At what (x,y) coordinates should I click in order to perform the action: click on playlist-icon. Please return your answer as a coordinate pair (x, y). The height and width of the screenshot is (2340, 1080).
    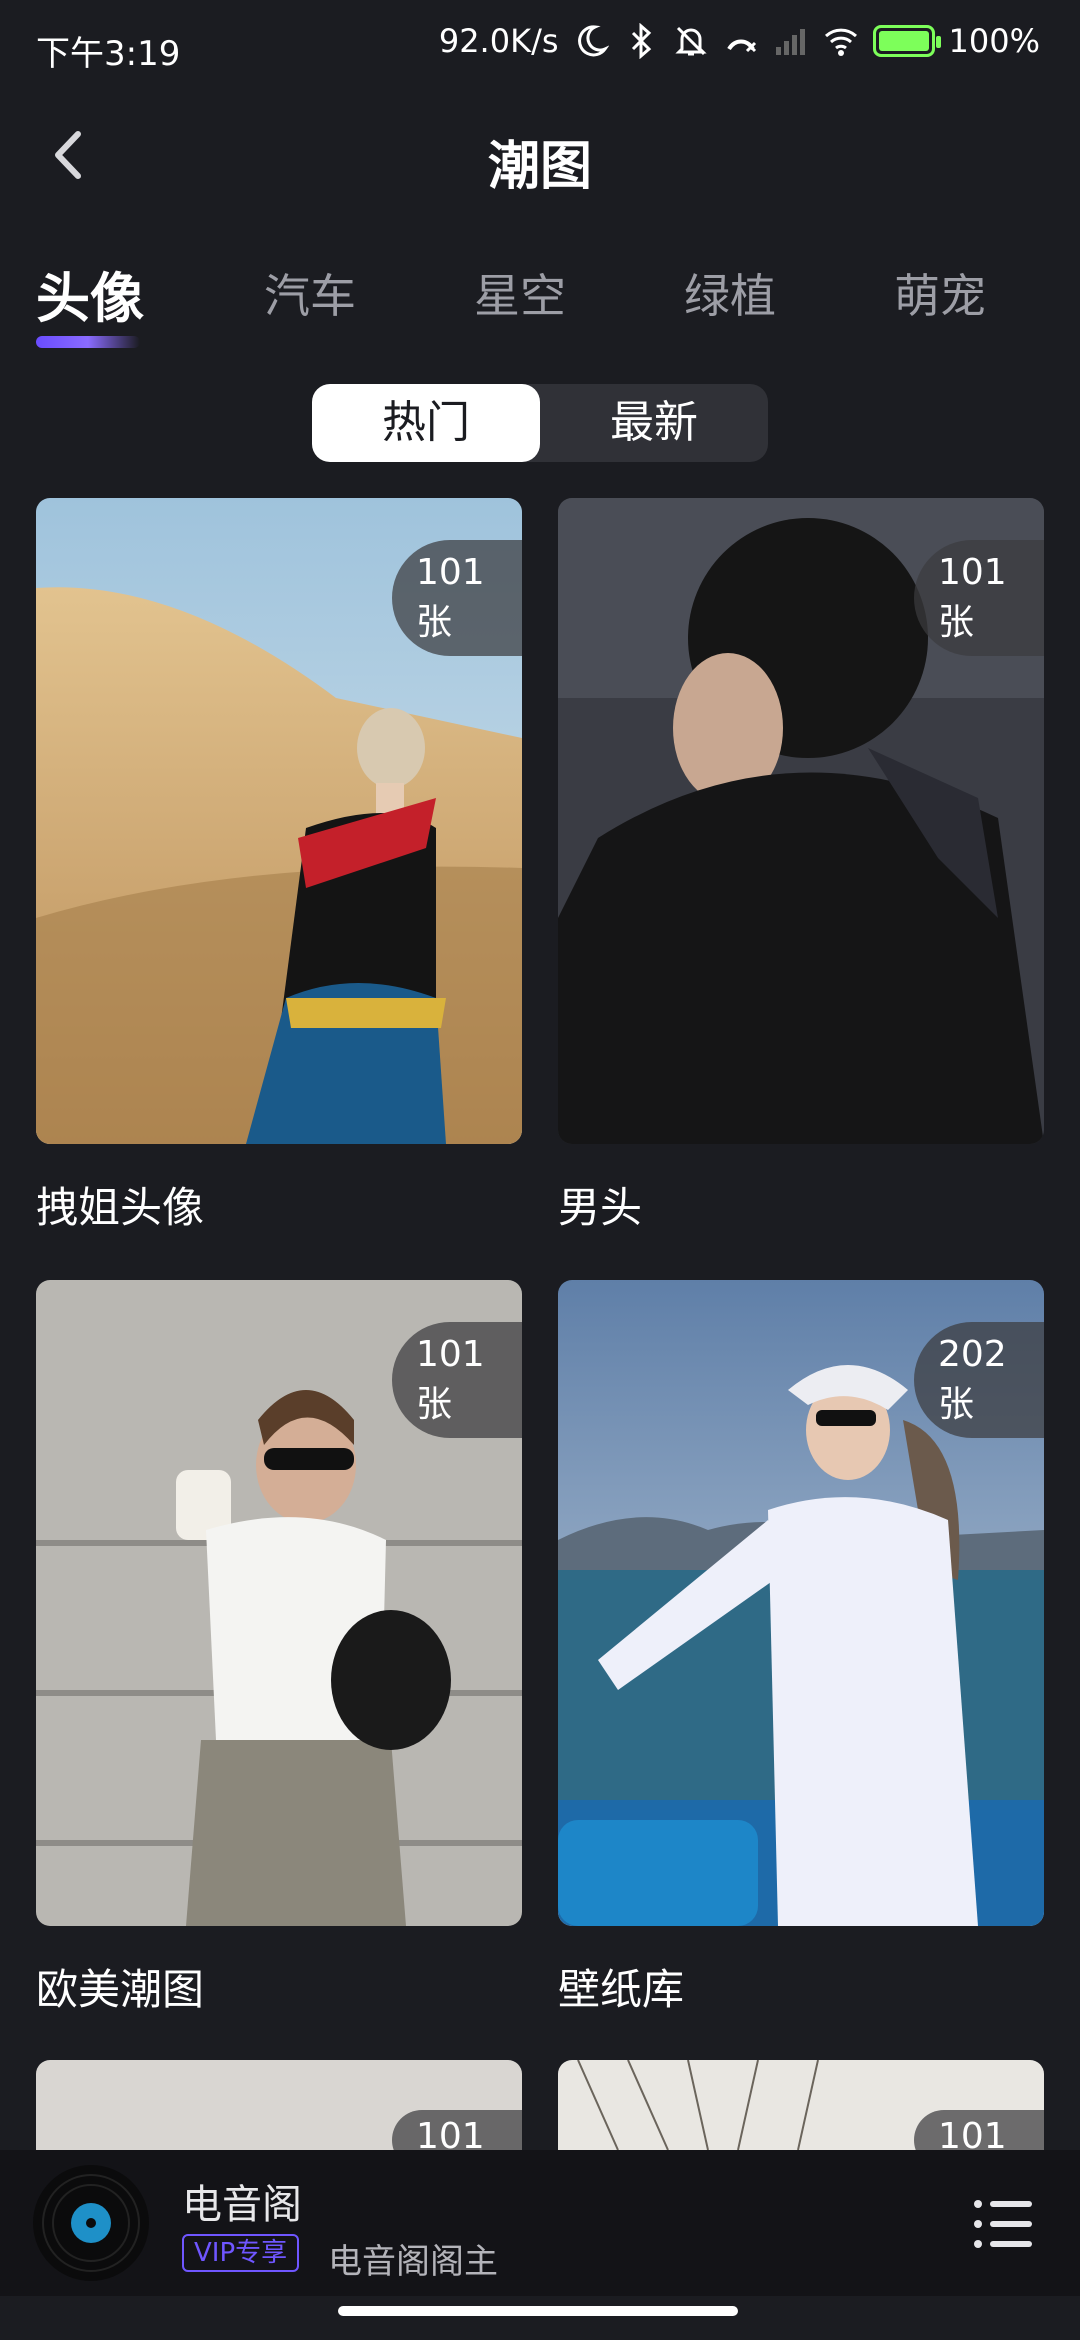
    Looking at the image, I should click on (1003, 2224).